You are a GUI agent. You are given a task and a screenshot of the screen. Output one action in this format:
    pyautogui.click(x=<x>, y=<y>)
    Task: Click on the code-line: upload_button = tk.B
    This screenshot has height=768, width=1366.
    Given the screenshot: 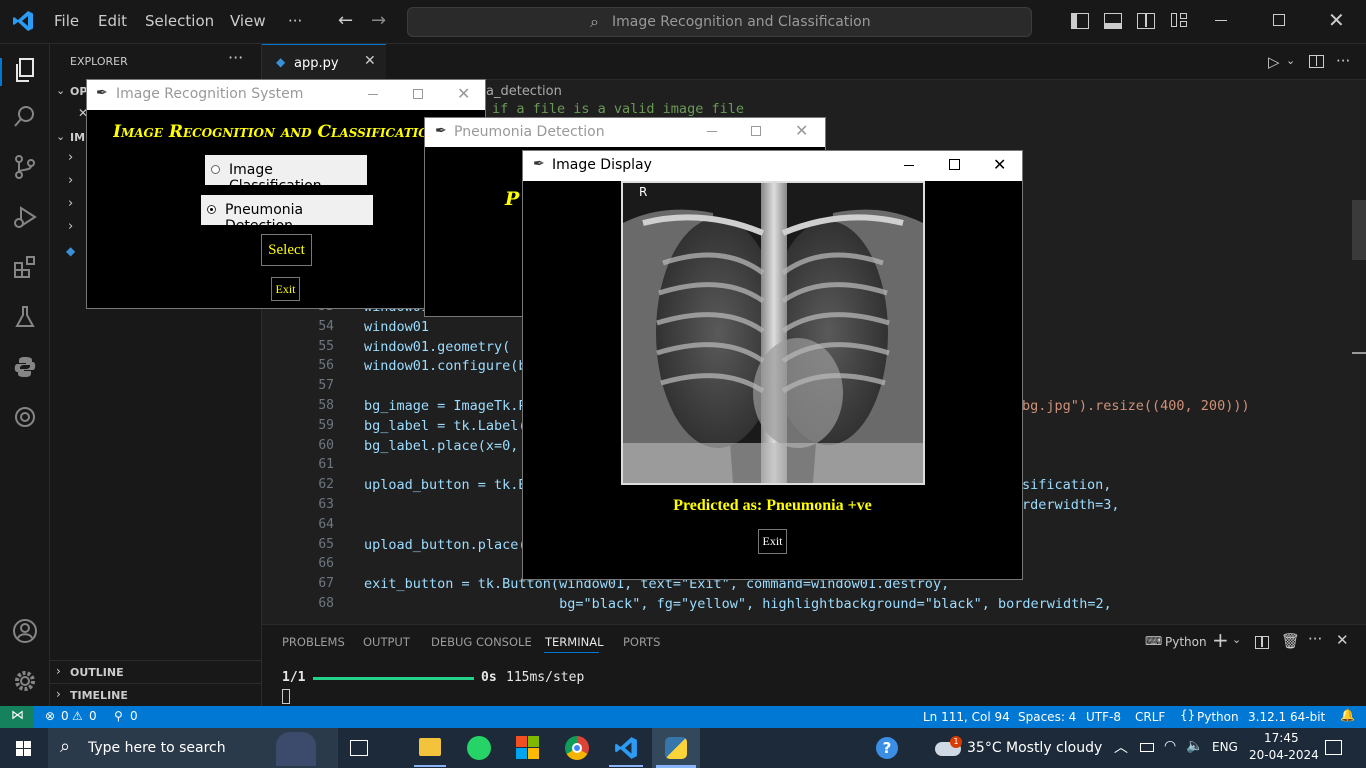 What is the action you would take?
    pyautogui.click(x=445, y=485)
    